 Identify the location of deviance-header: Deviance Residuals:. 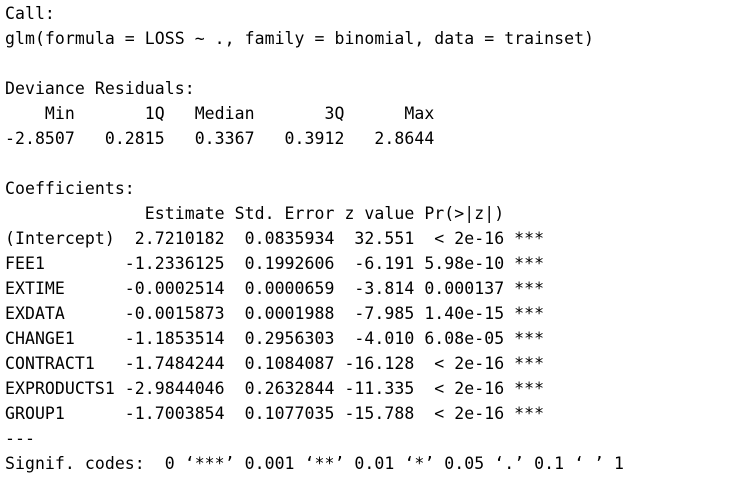
(100, 88).